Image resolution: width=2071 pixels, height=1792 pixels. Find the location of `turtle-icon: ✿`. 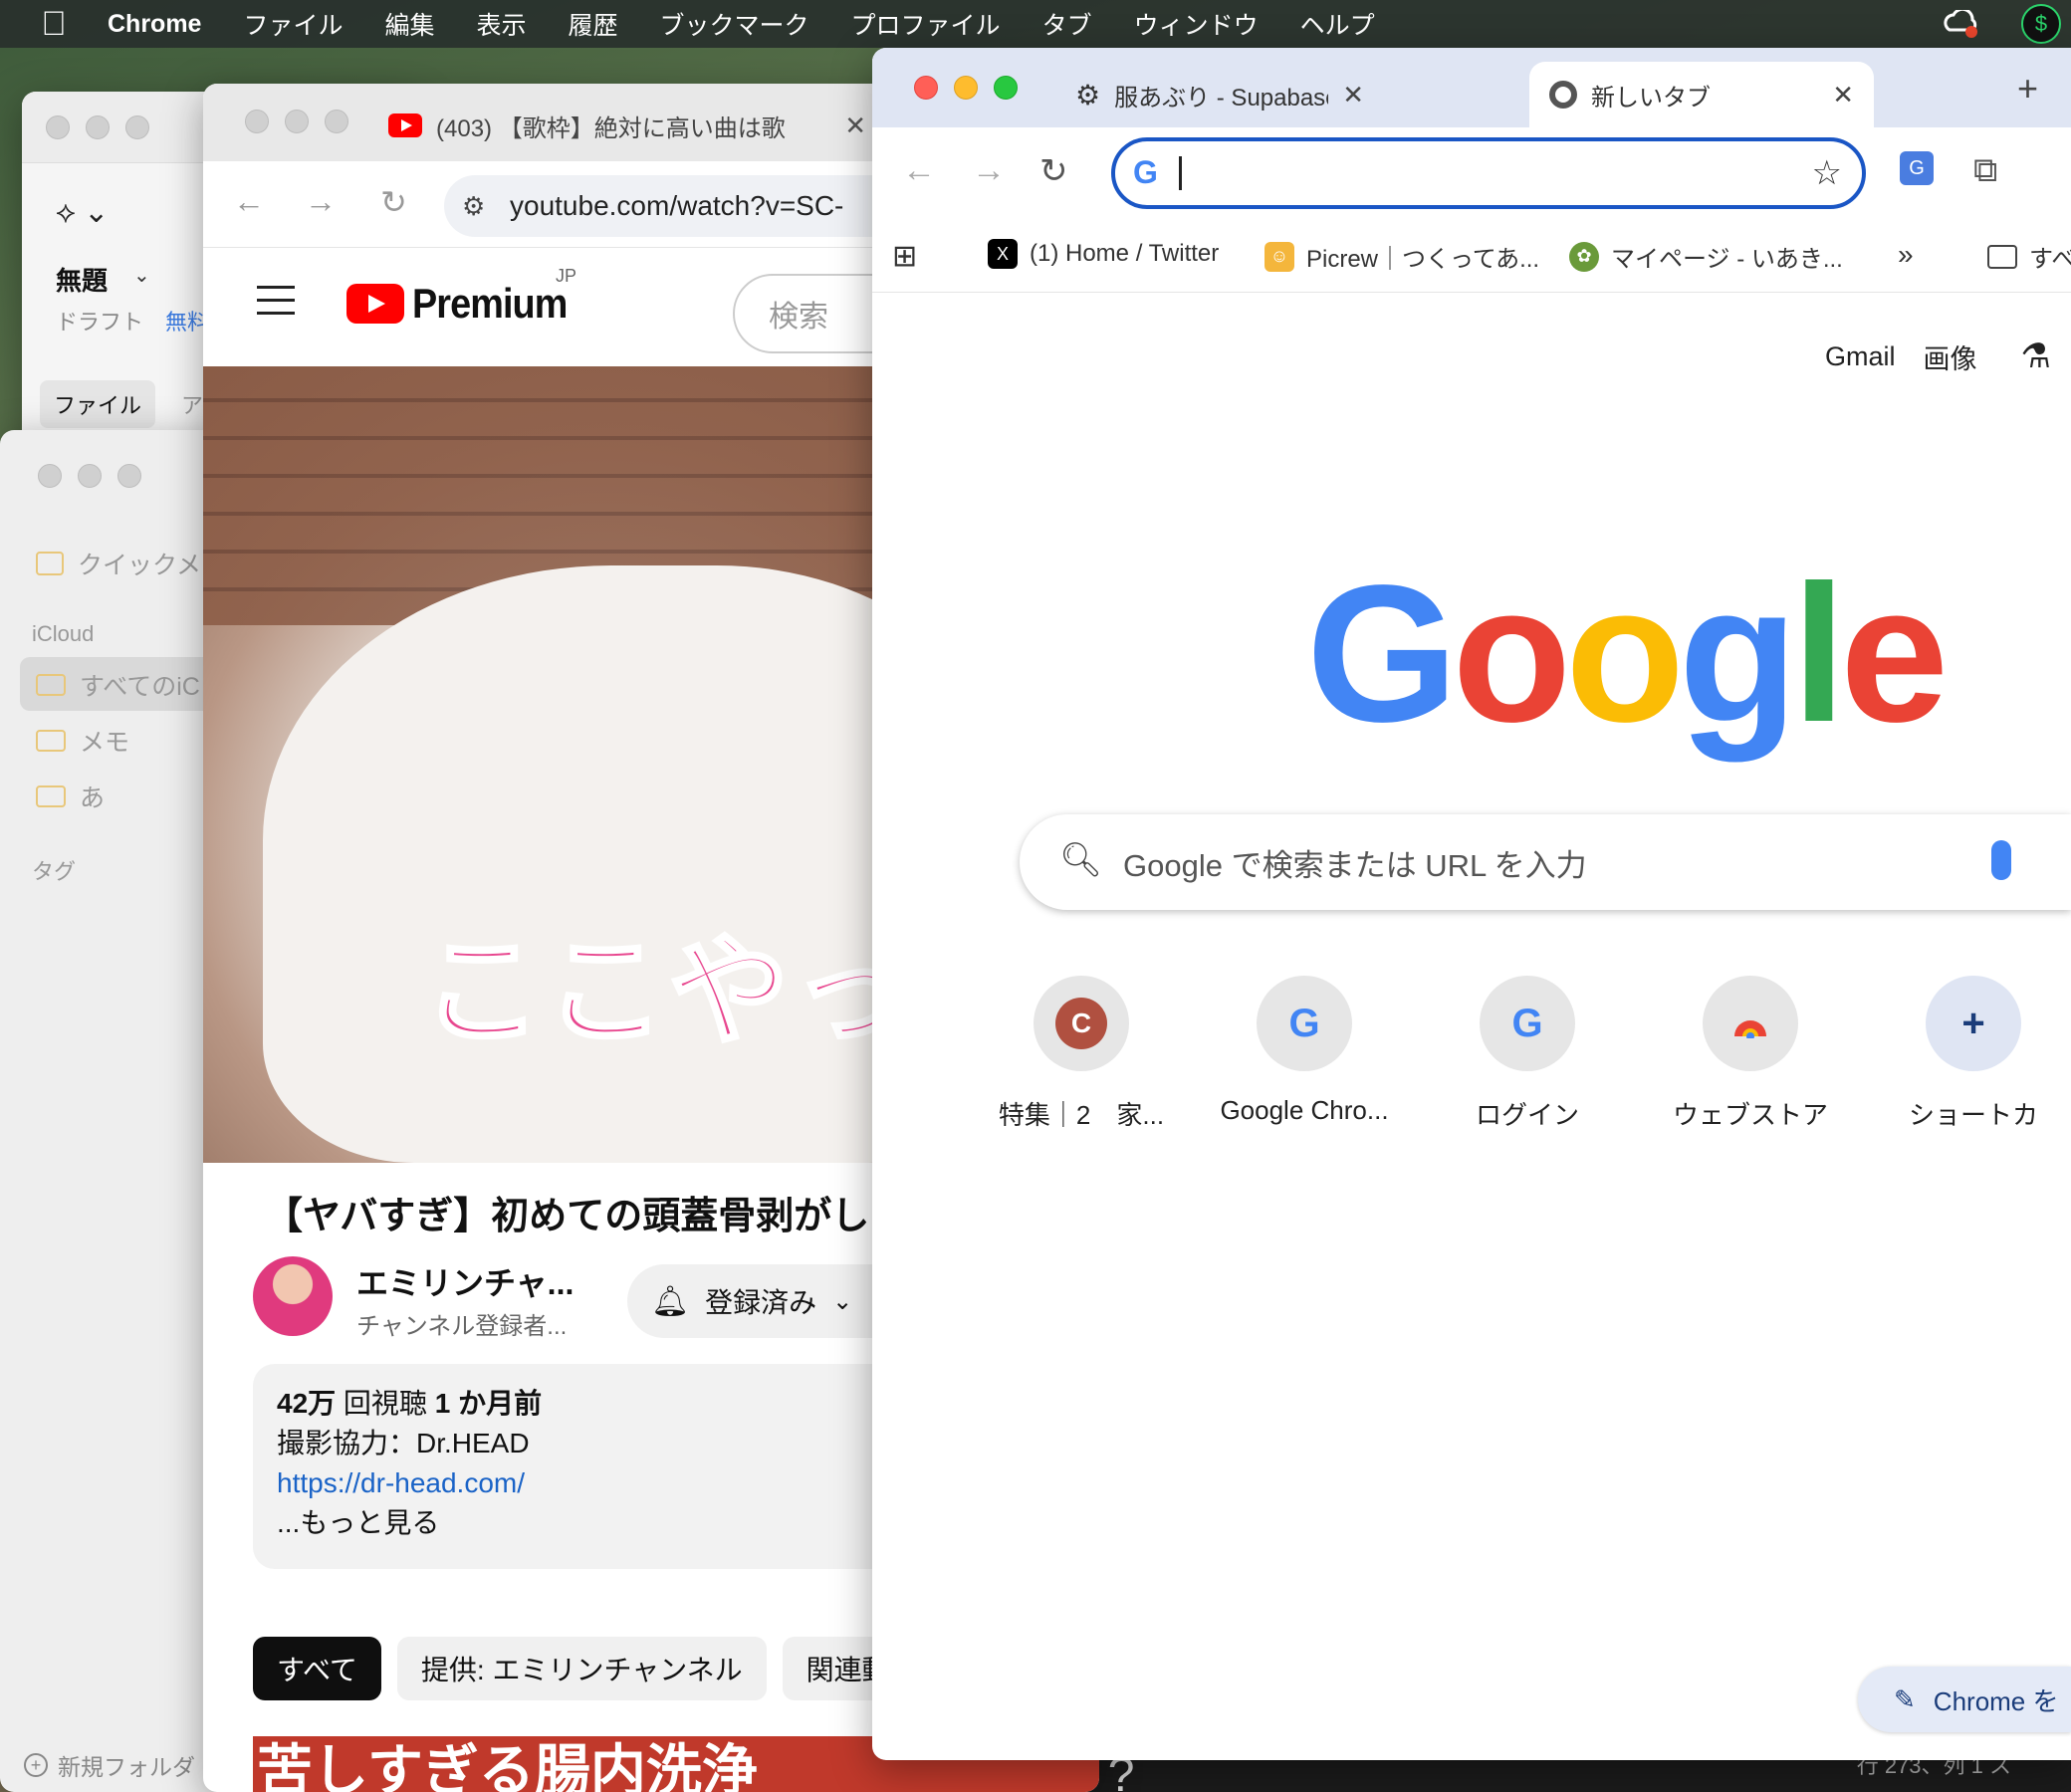

turtle-icon: ✿ is located at coordinates (1584, 257).